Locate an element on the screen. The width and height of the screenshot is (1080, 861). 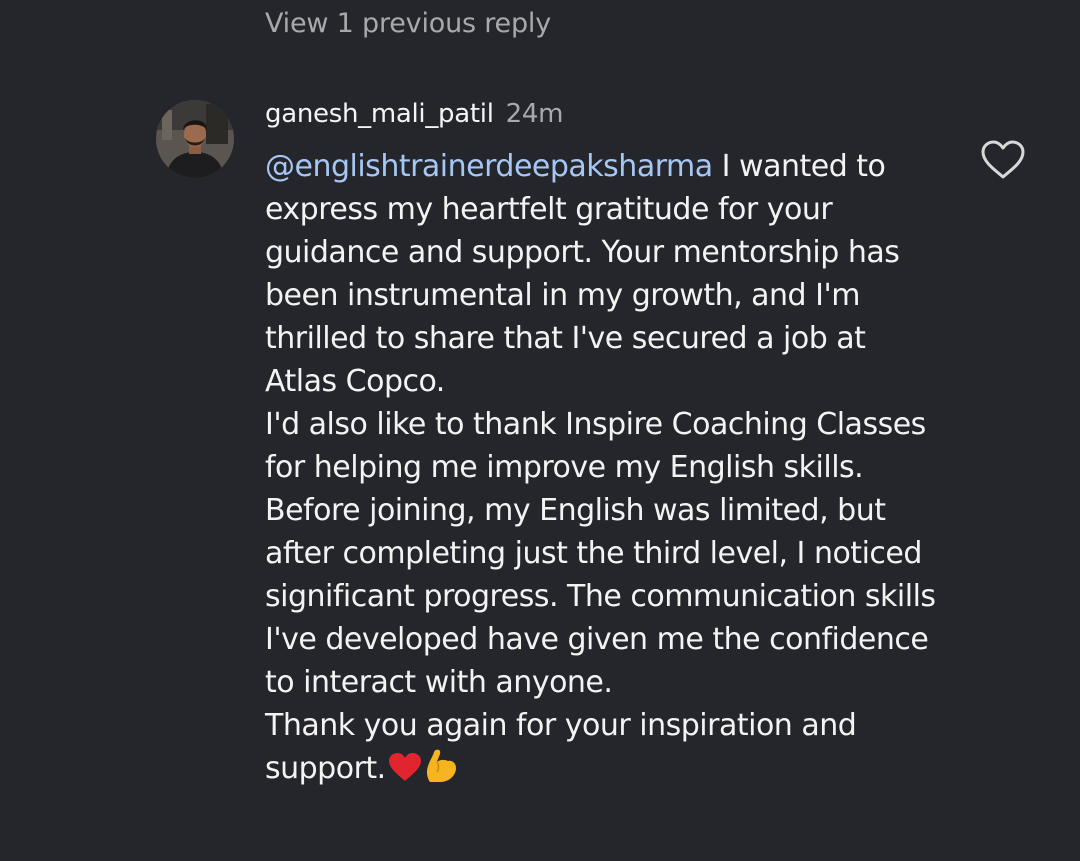
avatar is located at coordinates (195, 139).